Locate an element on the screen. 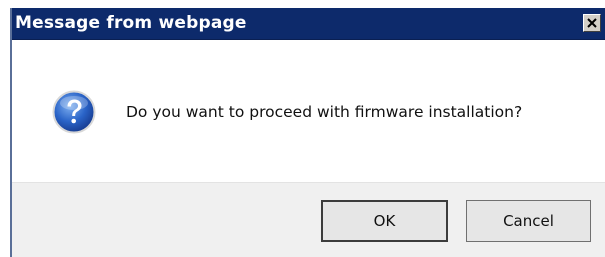  close-icon is located at coordinates (592, 23).